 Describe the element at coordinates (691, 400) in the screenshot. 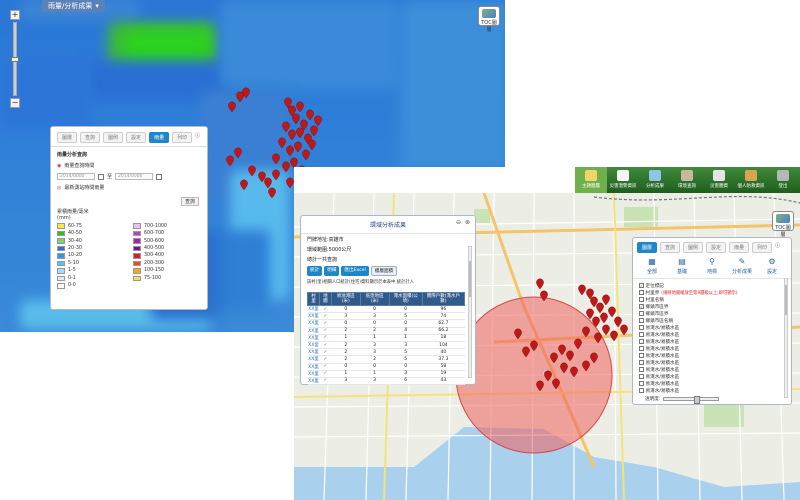

I see `transparency-slider` at that location.